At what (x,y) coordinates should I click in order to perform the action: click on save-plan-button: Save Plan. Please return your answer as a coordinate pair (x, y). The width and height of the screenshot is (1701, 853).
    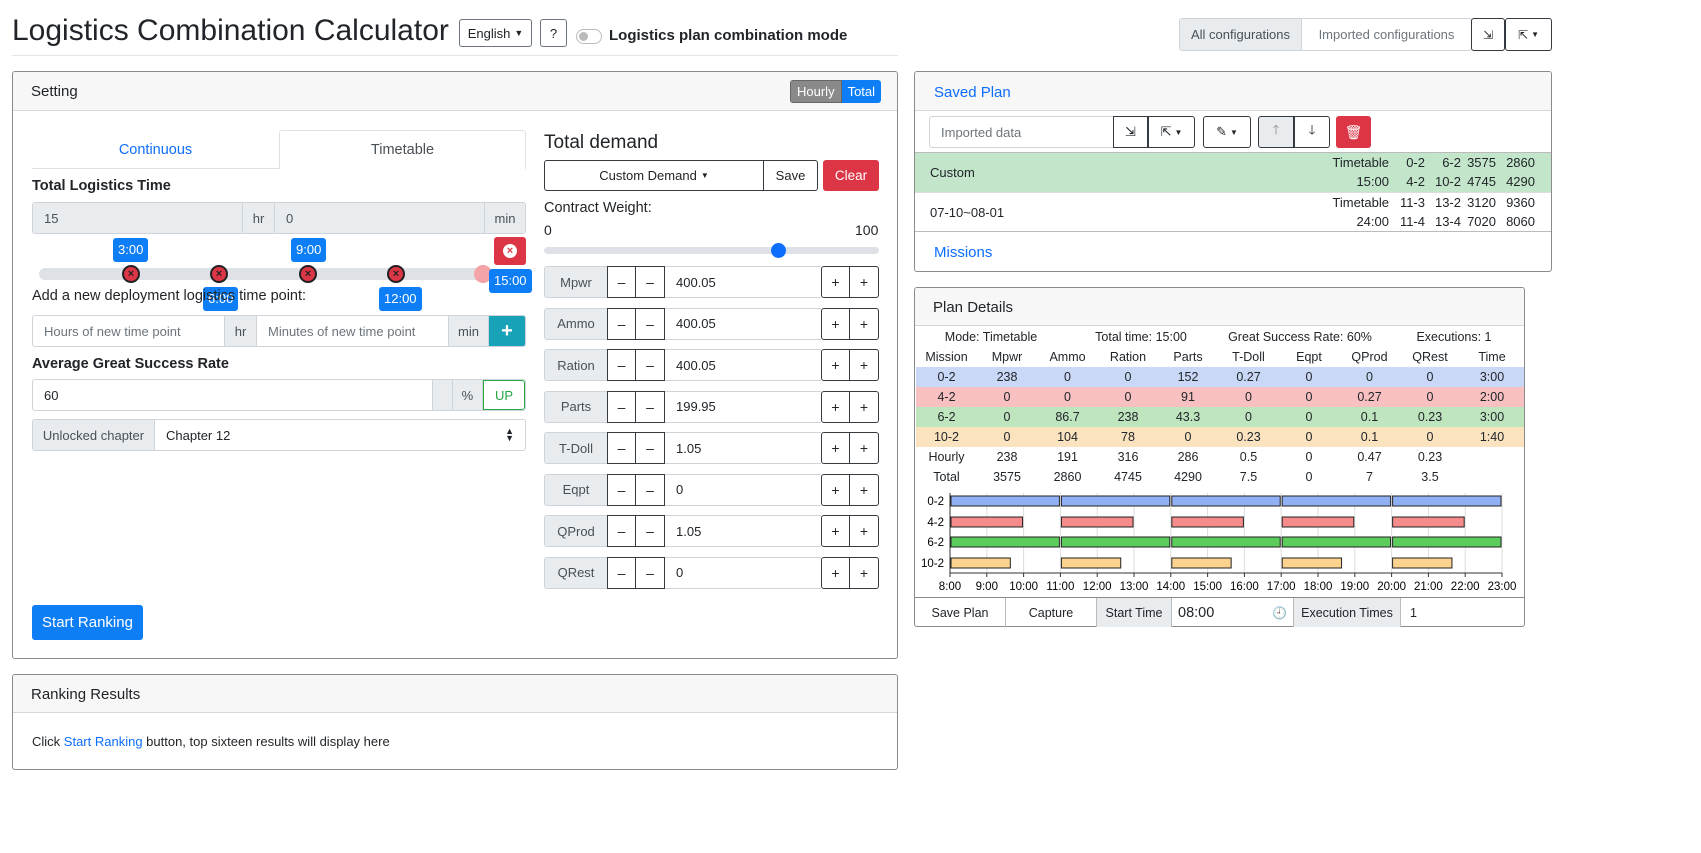
    Looking at the image, I should click on (960, 612).